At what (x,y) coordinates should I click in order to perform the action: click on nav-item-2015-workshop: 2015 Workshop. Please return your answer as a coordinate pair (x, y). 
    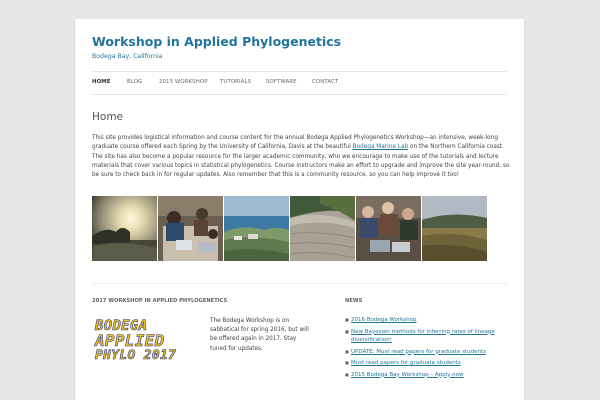
    Looking at the image, I should click on (183, 82).